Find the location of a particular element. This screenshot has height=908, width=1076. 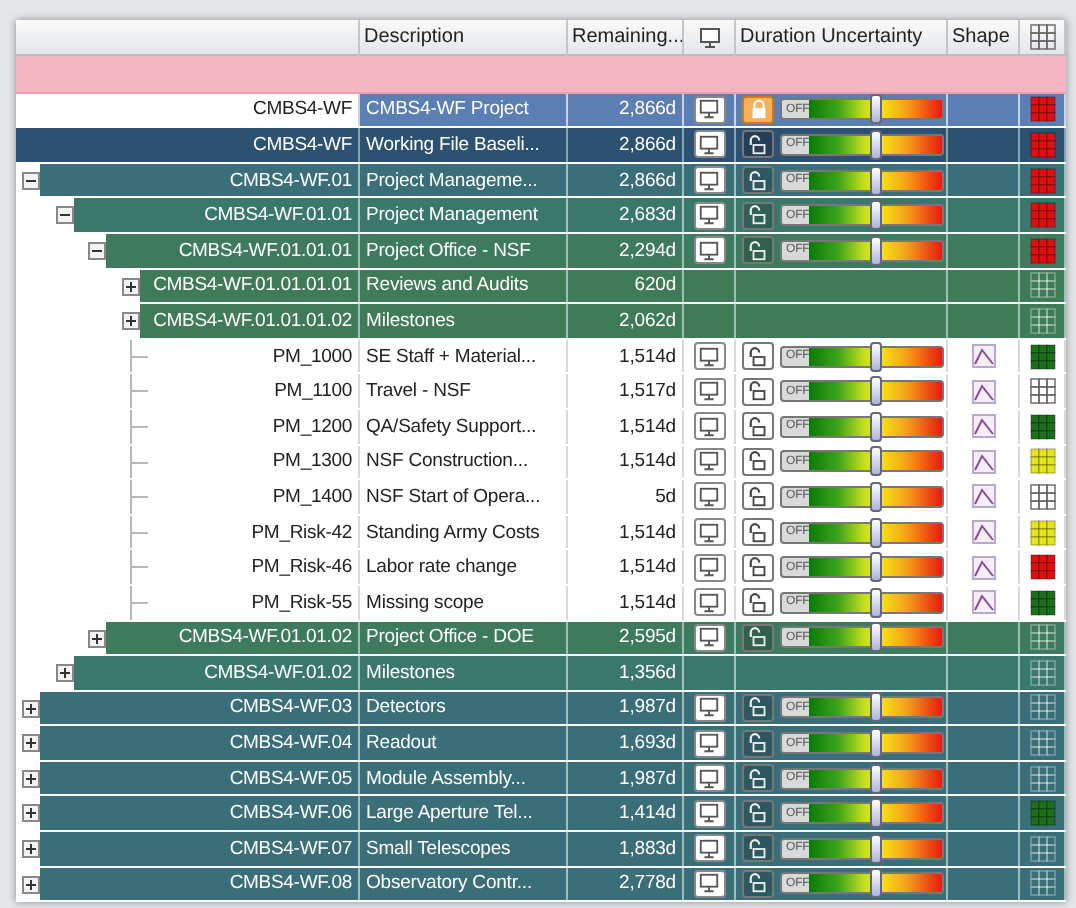

remaining-cell: 2,778d is located at coordinates (626, 884).